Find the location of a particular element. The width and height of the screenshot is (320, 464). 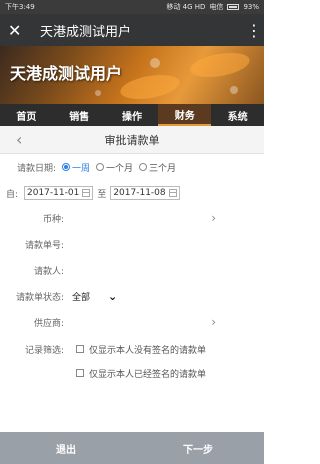

radio-three-months: 三个月 is located at coordinates (157, 167).